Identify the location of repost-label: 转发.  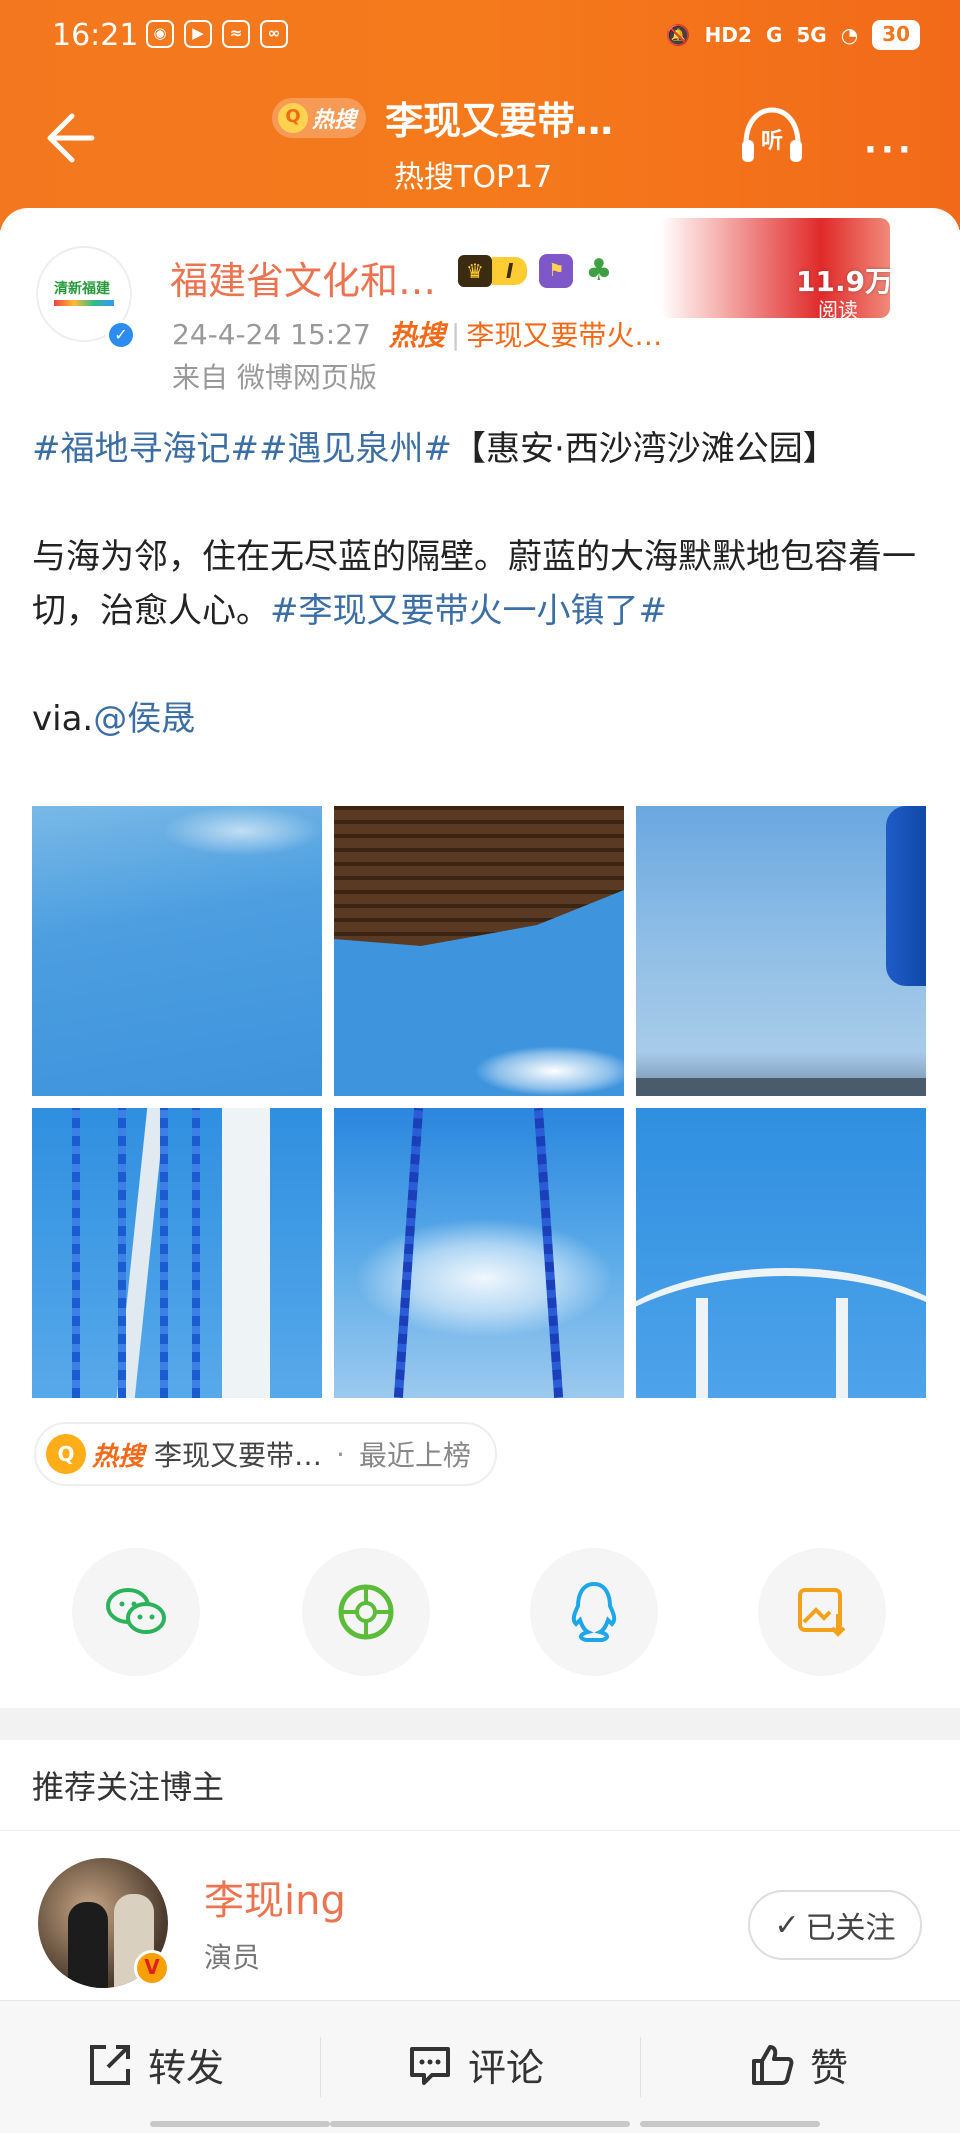
(186, 2068).